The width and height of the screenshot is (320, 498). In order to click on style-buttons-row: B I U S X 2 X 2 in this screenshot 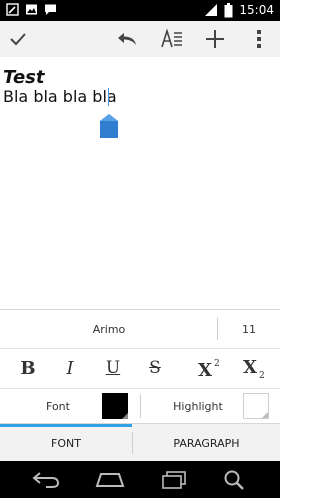, I will do `click(140, 368)`.